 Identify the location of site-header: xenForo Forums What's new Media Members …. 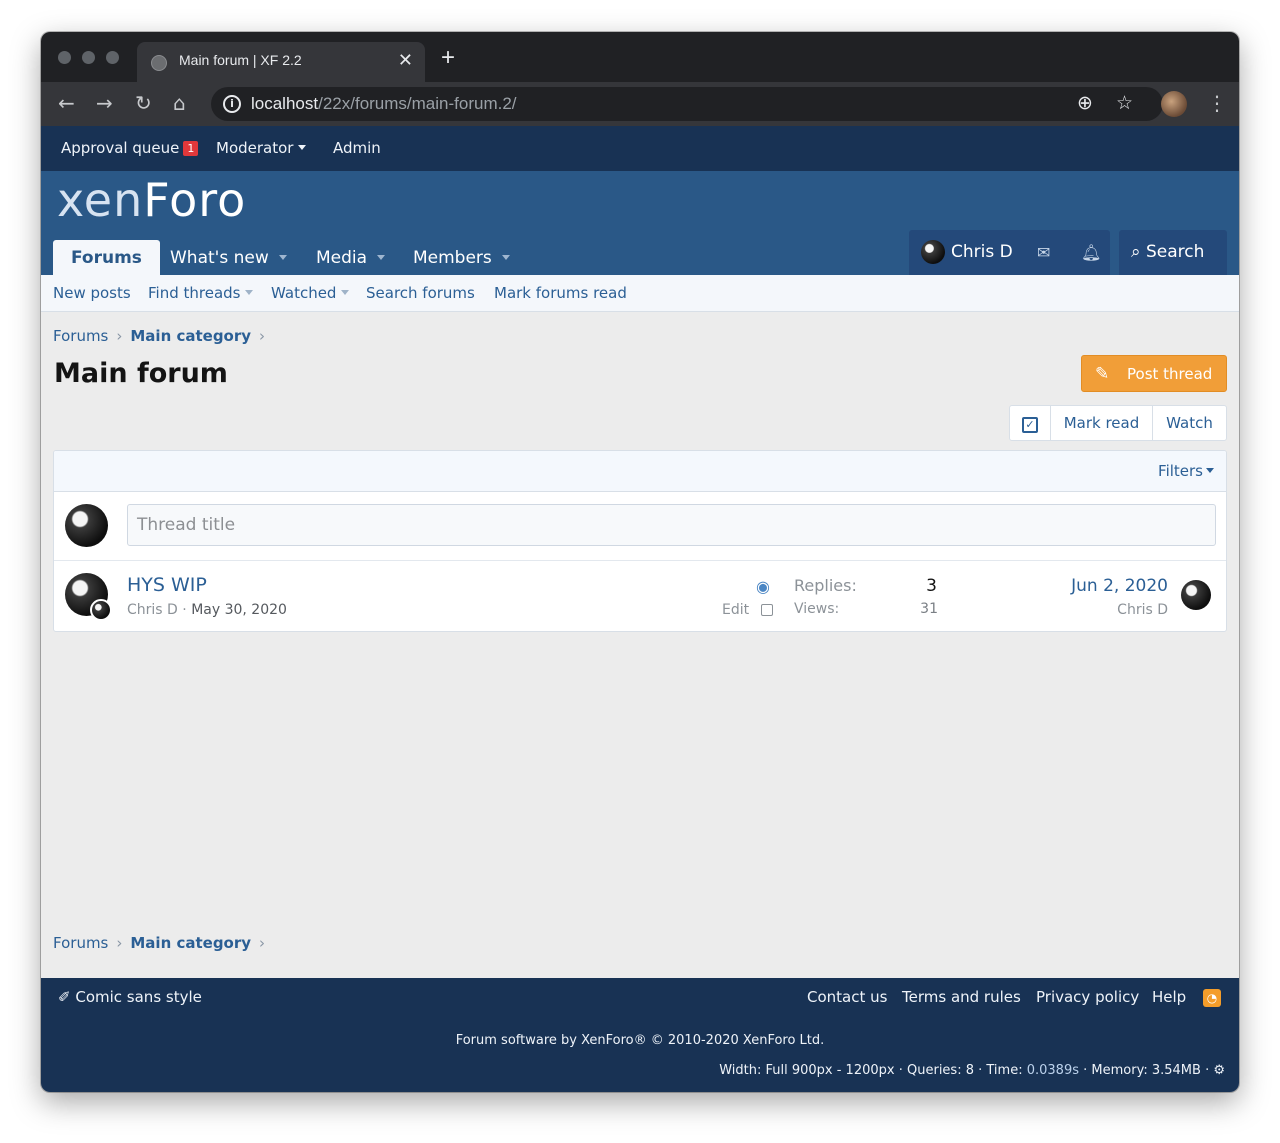
(640, 223).